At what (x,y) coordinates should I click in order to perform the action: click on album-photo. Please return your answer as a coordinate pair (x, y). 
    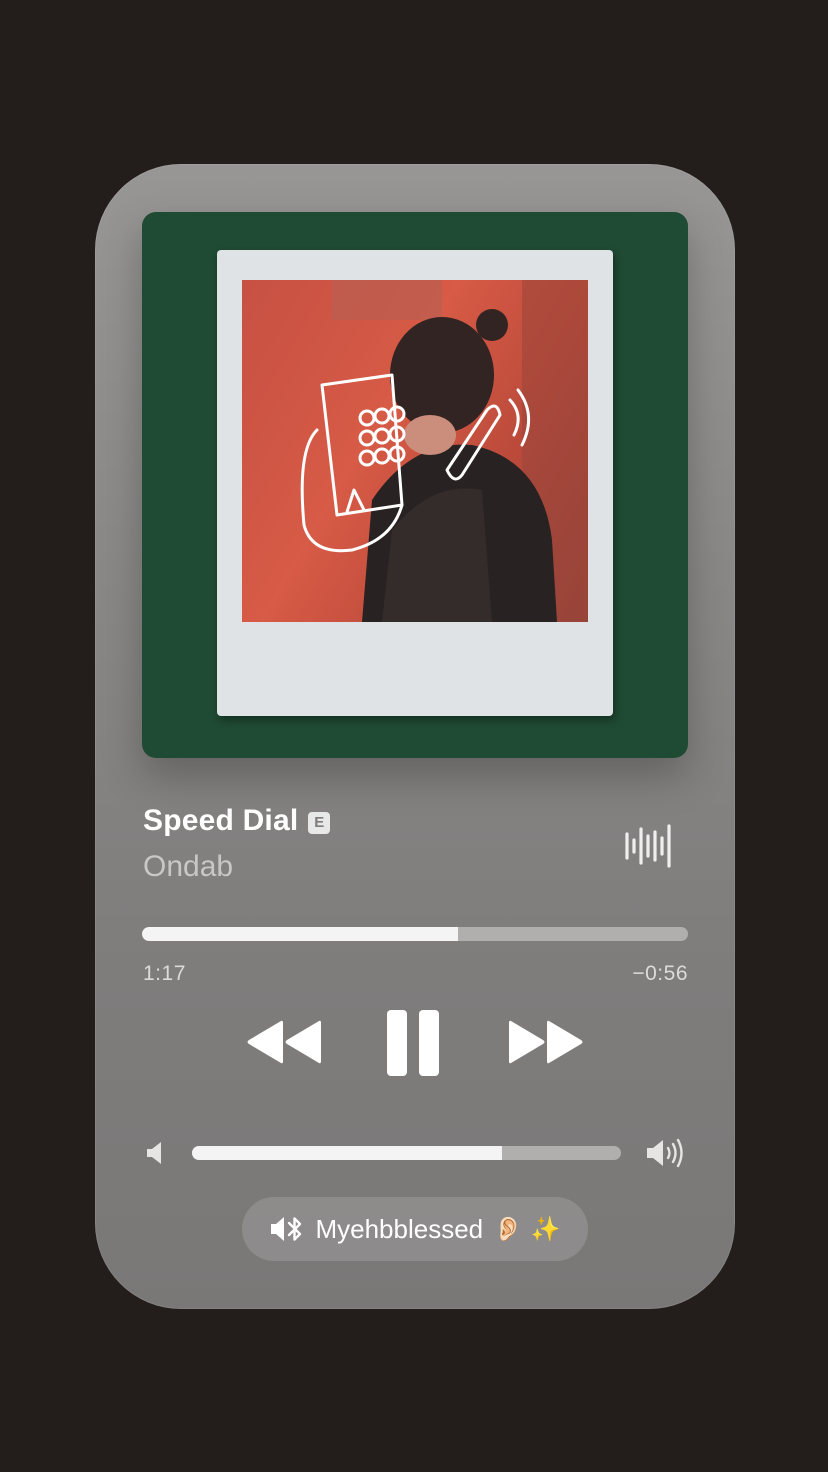
    Looking at the image, I should click on (415, 451).